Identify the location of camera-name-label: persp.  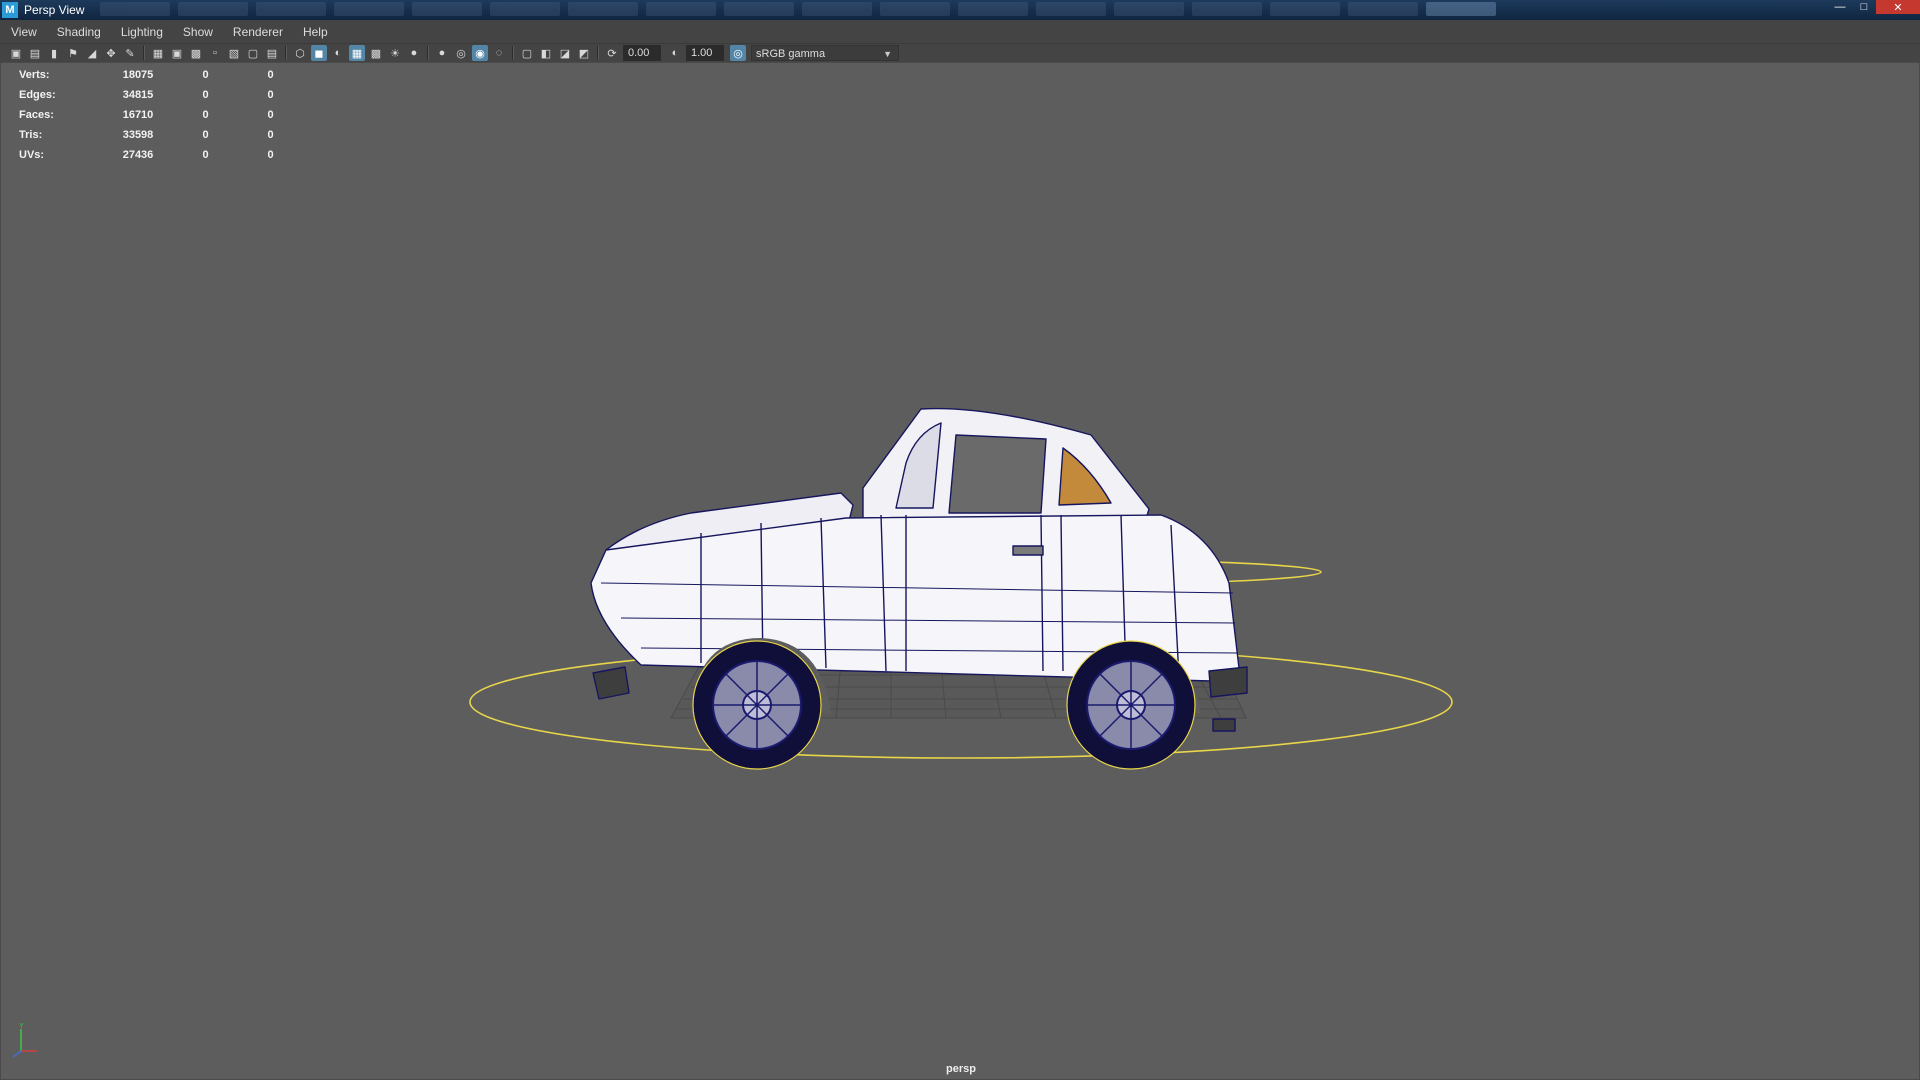
(961, 1069).